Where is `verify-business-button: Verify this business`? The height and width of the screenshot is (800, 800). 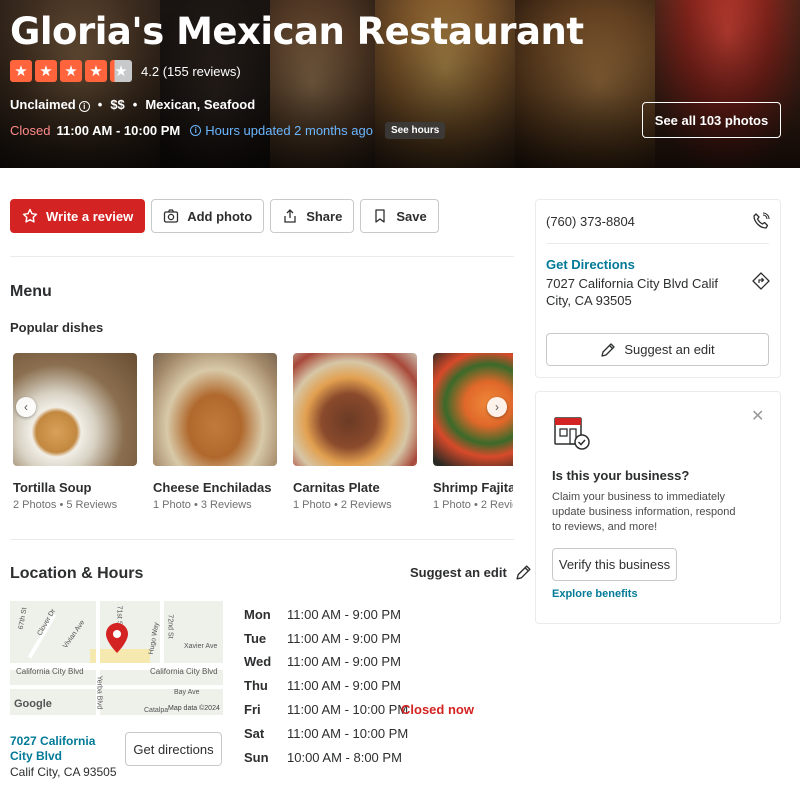 verify-business-button: Verify this business is located at coordinates (614, 564).